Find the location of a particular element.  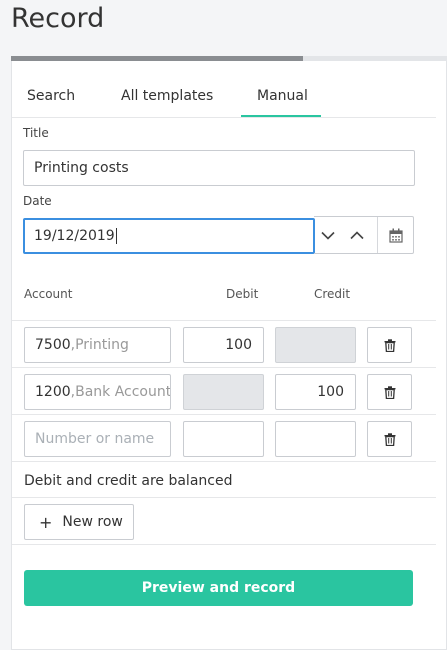

plus-icon: + is located at coordinates (46, 522).